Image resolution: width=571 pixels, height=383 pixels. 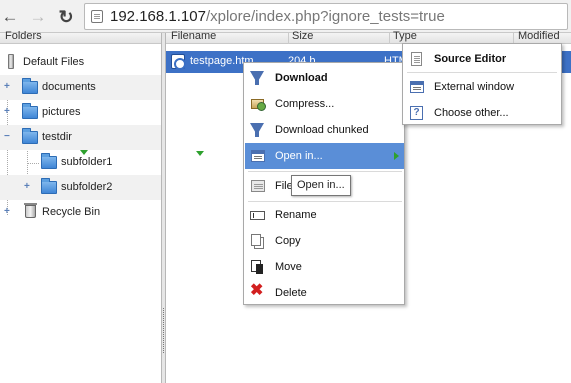 What do you see at coordinates (80, 137) in the screenshot?
I see `tree-item-testdir: − testdir` at bounding box center [80, 137].